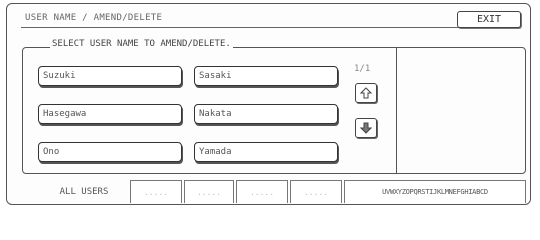 The height and width of the screenshot is (240, 540). Describe the element at coordinates (266, 76) in the screenshot. I see `user-button-sasaki: Sasaki` at that location.